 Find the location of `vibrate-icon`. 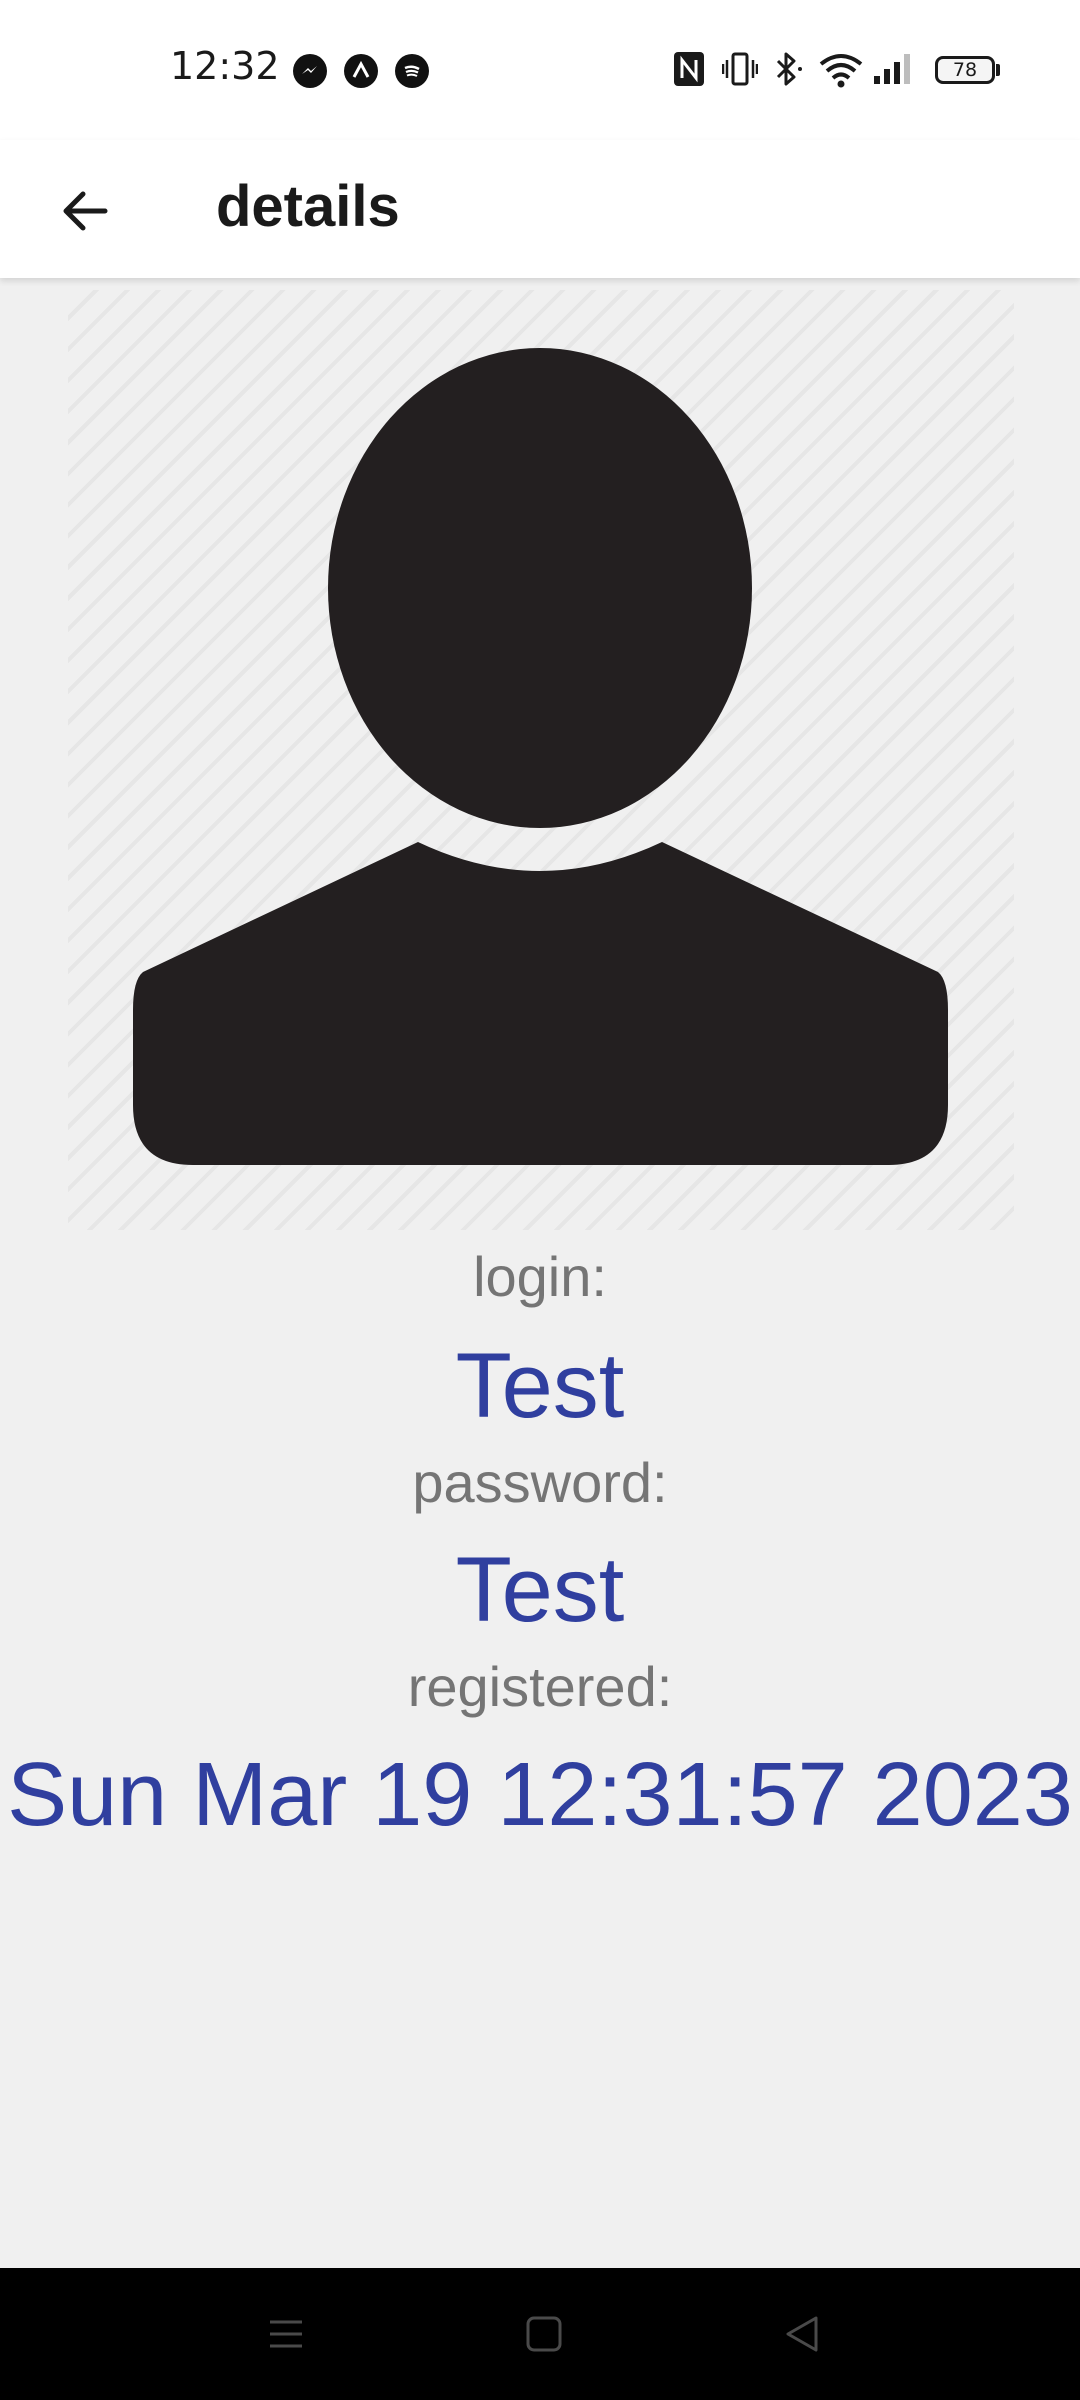

vibrate-icon is located at coordinates (740, 71).